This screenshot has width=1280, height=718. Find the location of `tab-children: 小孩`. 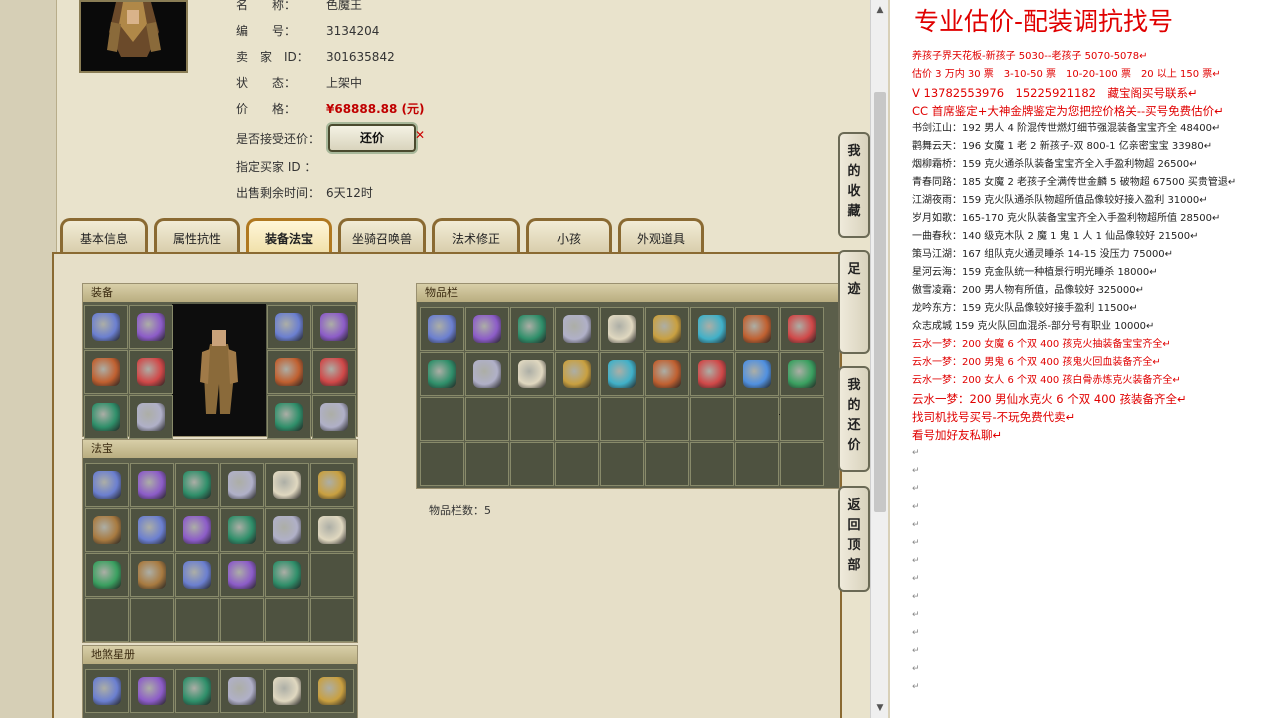

tab-children: 小孩 is located at coordinates (569, 236).